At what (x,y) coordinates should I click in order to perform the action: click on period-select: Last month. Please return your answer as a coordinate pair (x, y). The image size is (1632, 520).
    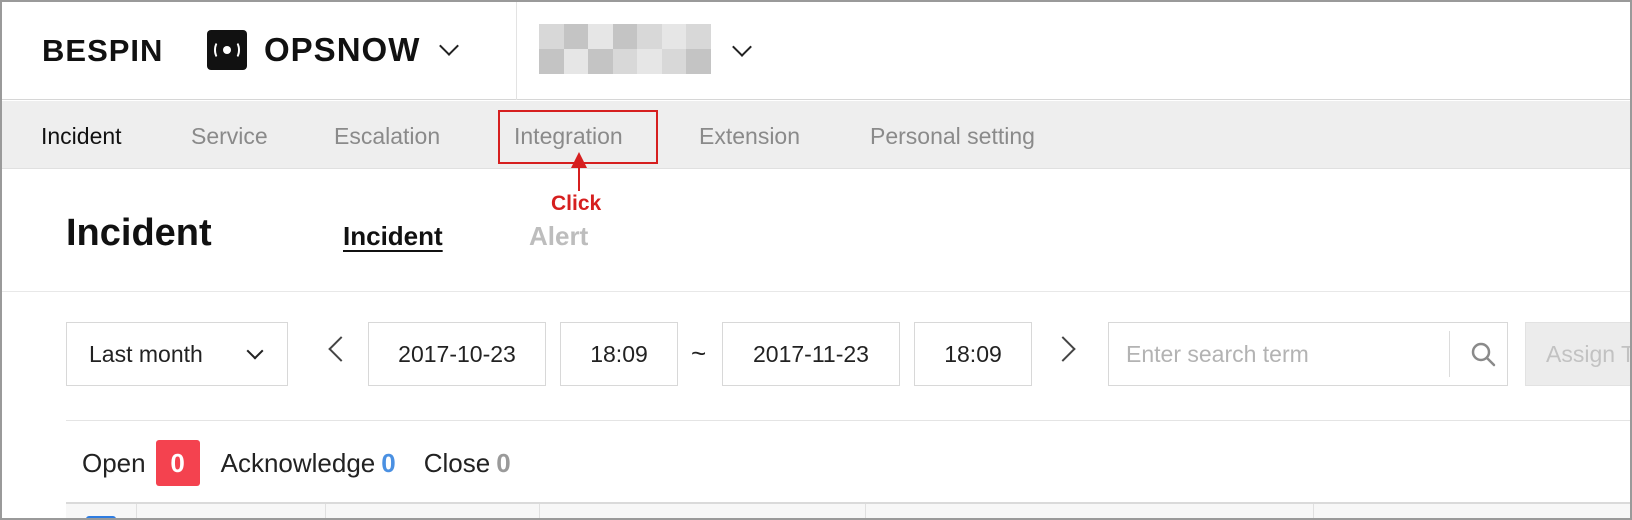
    Looking at the image, I should click on (177, 354).